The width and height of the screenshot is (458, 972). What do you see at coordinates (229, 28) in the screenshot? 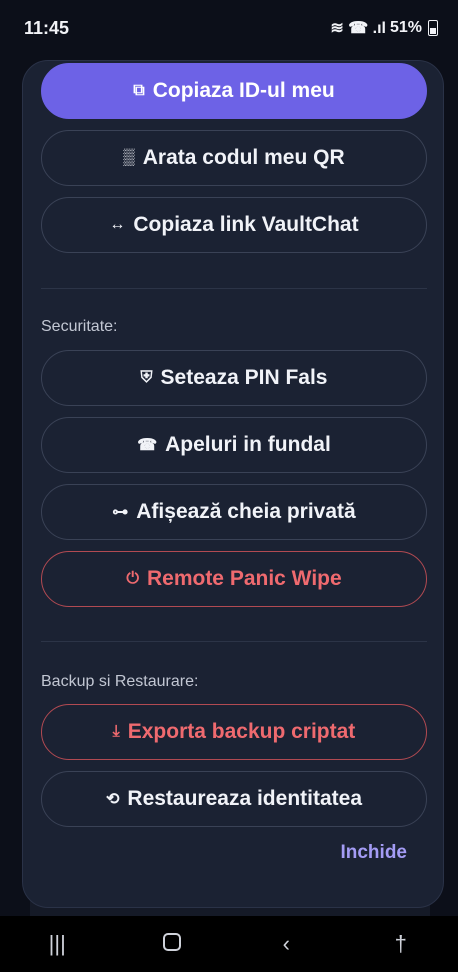
I see `status-bar: 11:45 ≋ ☎ .ıl 51%` at bounding box center [229, 28].